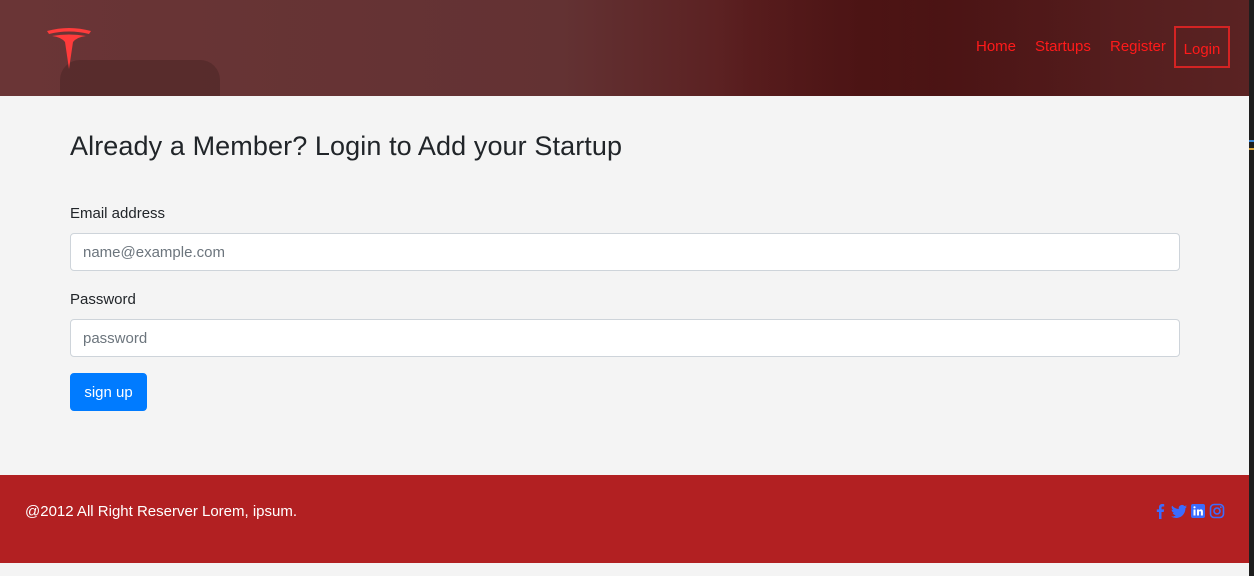 This screenshot has height=576, width=1254. Describe the element at coordinates (1179, 511) in the screenshot. I see `twitter-icon` at that location.